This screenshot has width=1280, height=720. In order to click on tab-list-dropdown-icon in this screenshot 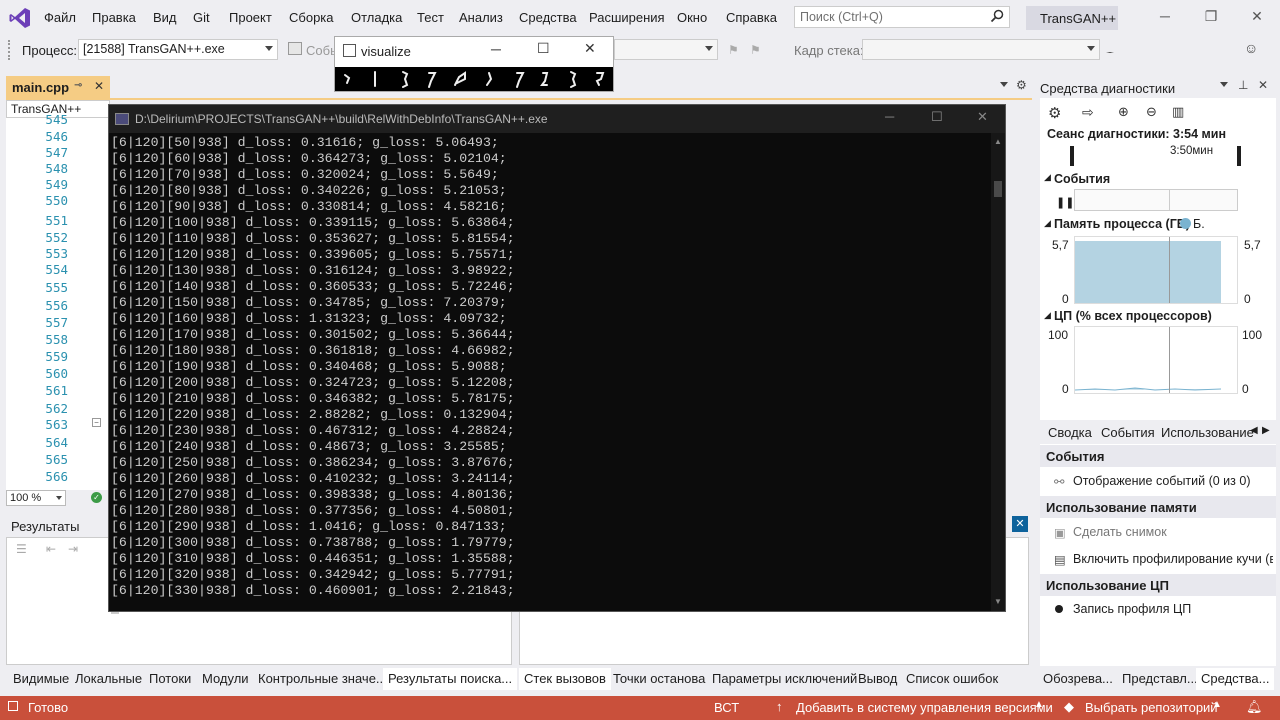, I will do `click(1004, 85)`.